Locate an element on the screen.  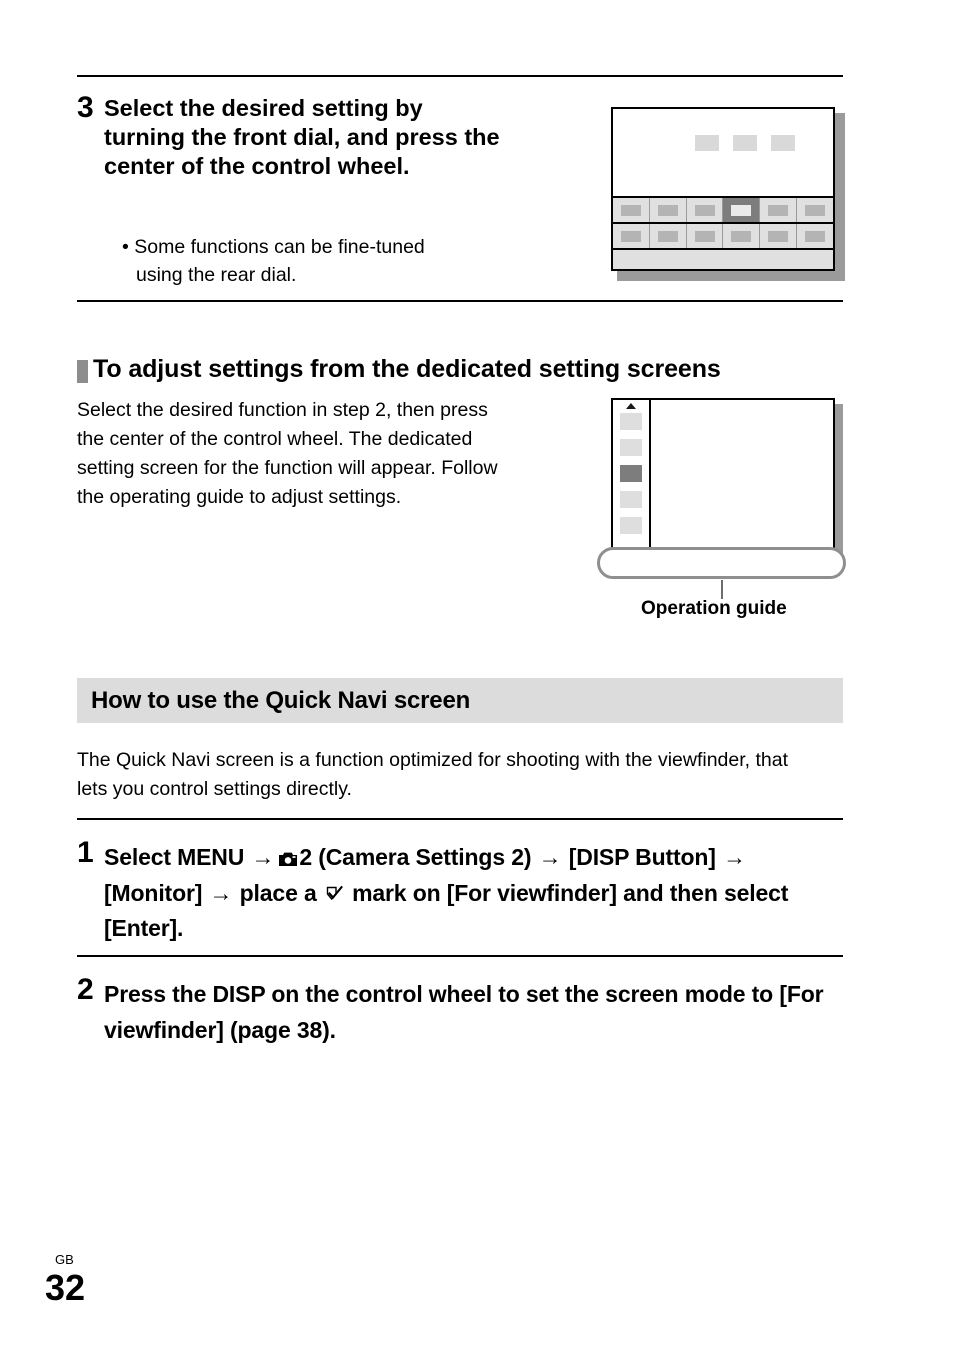
setting-sidebar is located at coordinates (632, 480).